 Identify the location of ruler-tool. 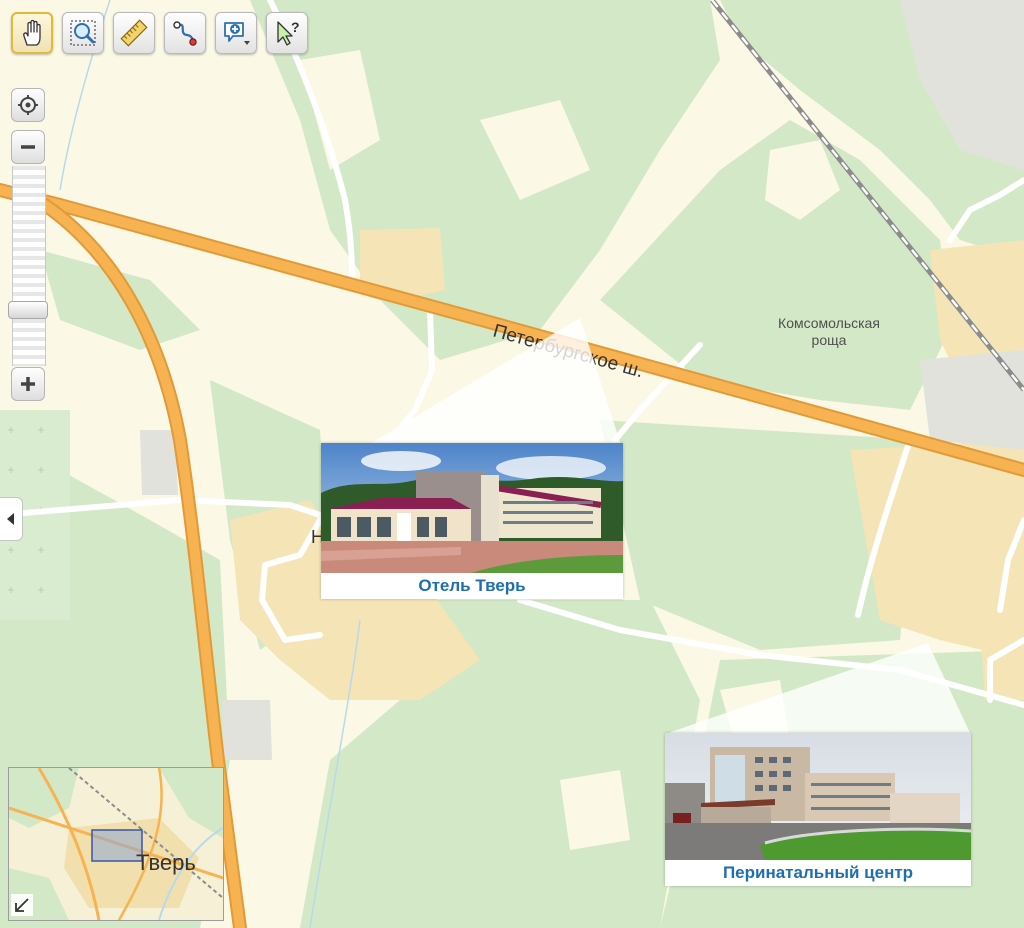
(134, 33).